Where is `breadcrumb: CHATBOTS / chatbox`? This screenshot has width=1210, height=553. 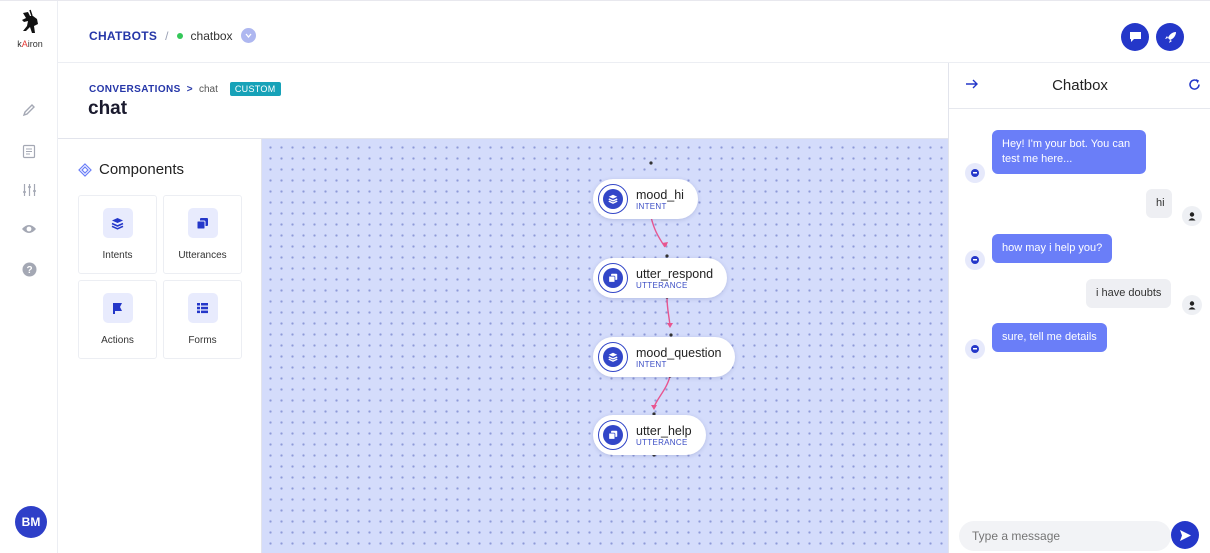
breadcrumb: CHATBOTS / chatbox is located at coordinates (172, 35).